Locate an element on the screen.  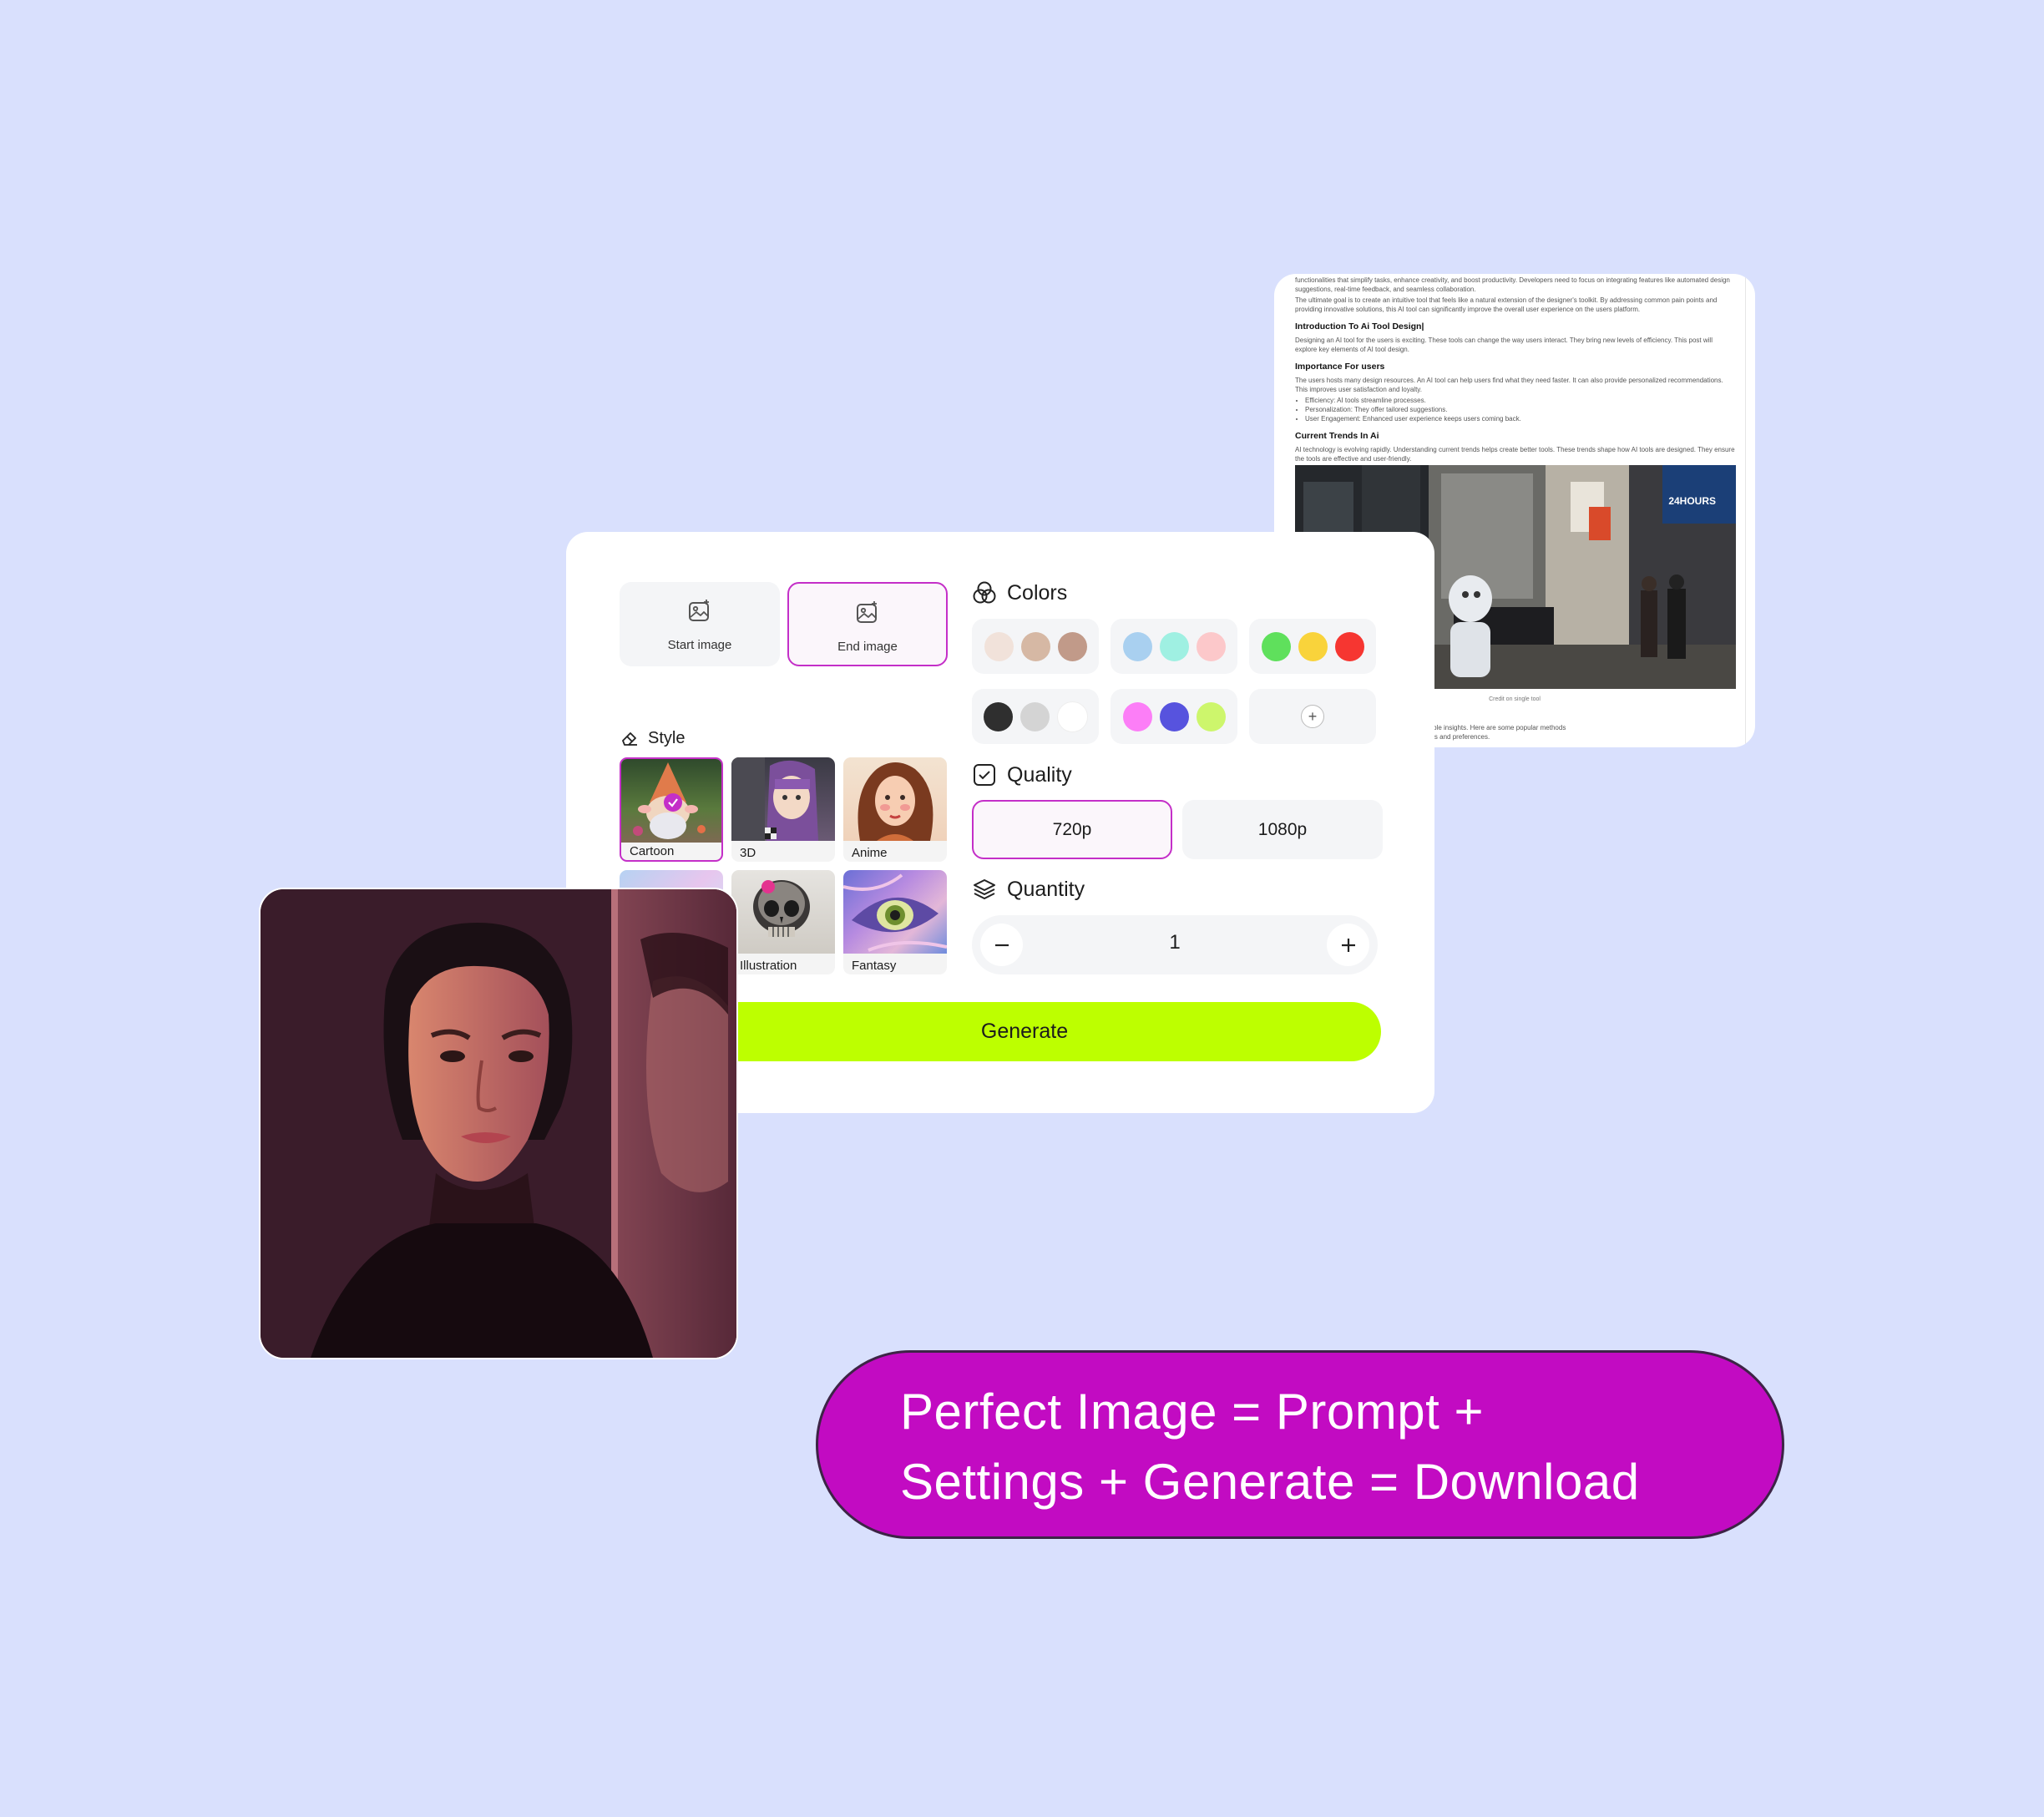
style-tile-3d: 3D is located at coordinates (783, 809).